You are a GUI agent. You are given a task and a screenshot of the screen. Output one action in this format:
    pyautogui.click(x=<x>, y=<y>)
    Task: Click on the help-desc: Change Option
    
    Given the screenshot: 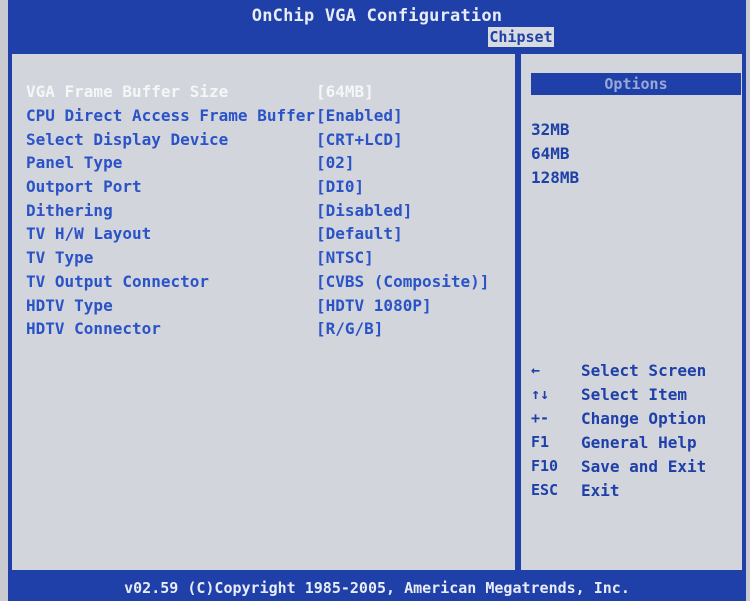 What is the action you would take?
    pyautogui.click(x=644, y=418)
    